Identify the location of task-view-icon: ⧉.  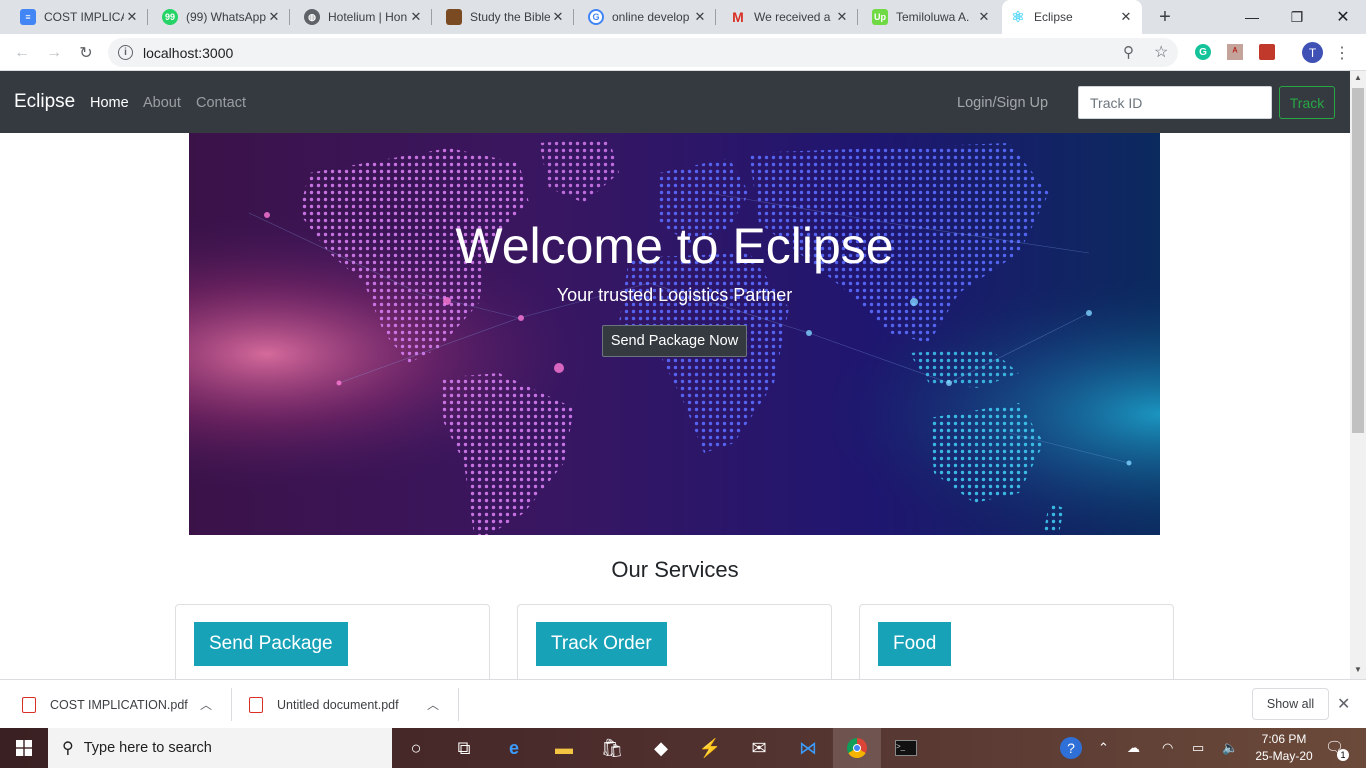
(464, 748).